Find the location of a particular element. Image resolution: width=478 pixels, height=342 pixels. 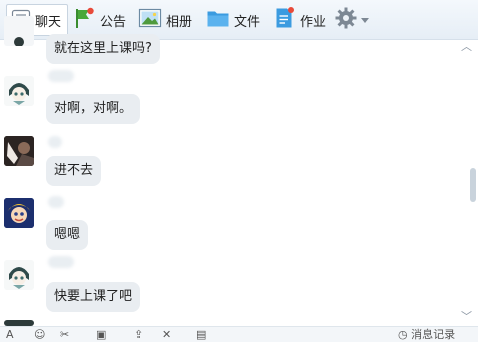

announcement-flag-icon is located at coordinates (84, 20).